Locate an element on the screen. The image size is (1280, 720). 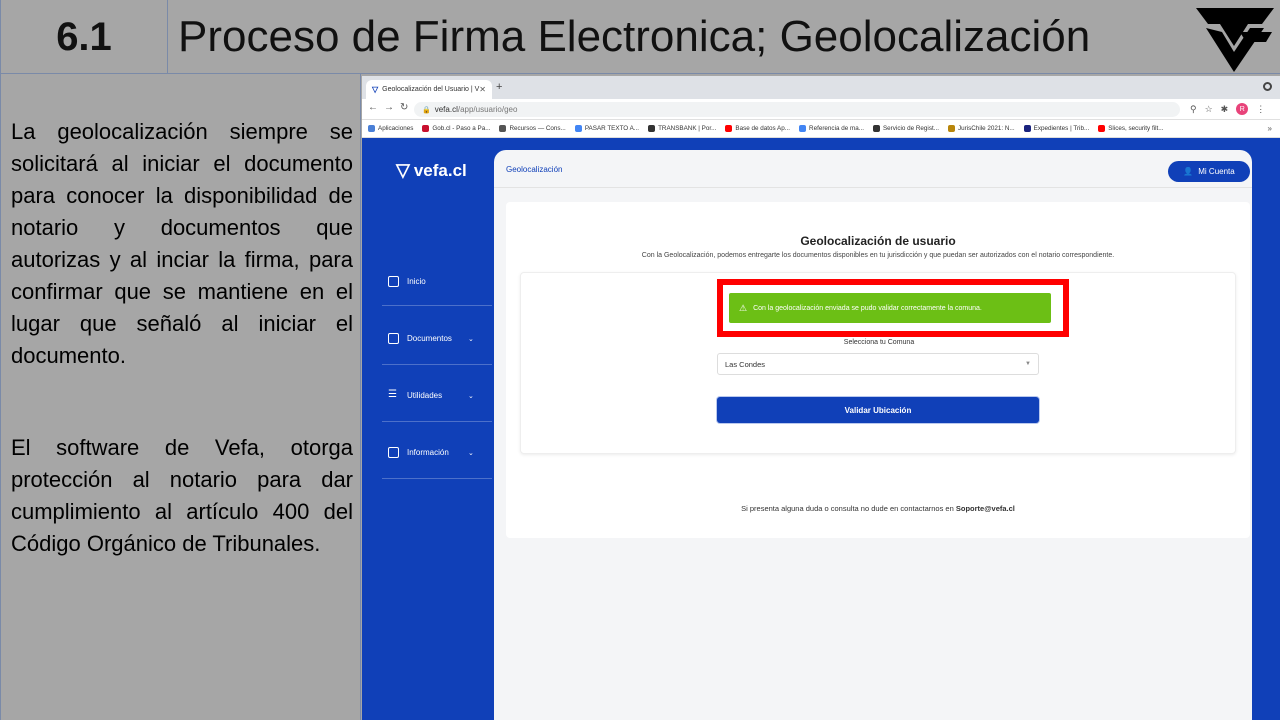
user-icon: 👤 is located at coordinates (1188, 171).